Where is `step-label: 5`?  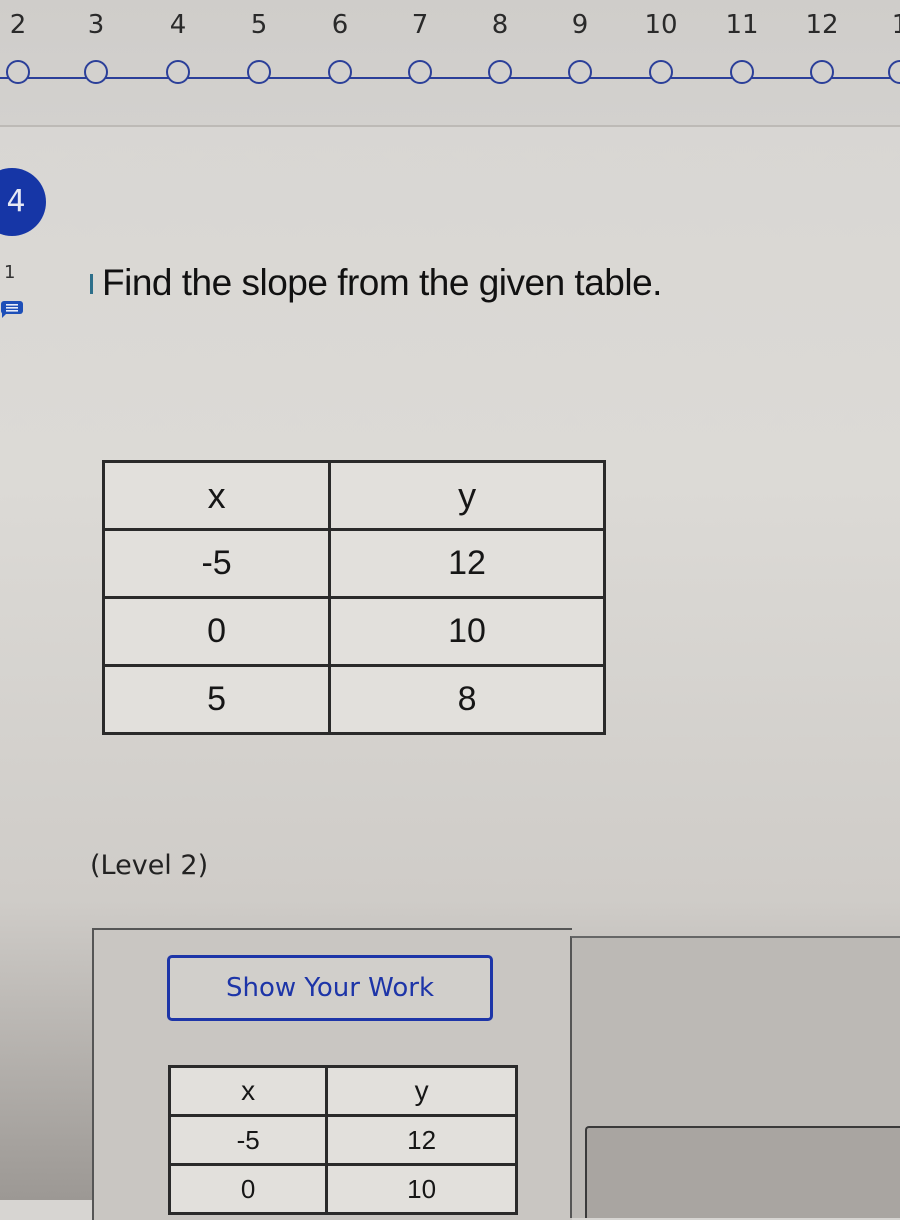 step-label: 5 is located at coordinates (259, 25).